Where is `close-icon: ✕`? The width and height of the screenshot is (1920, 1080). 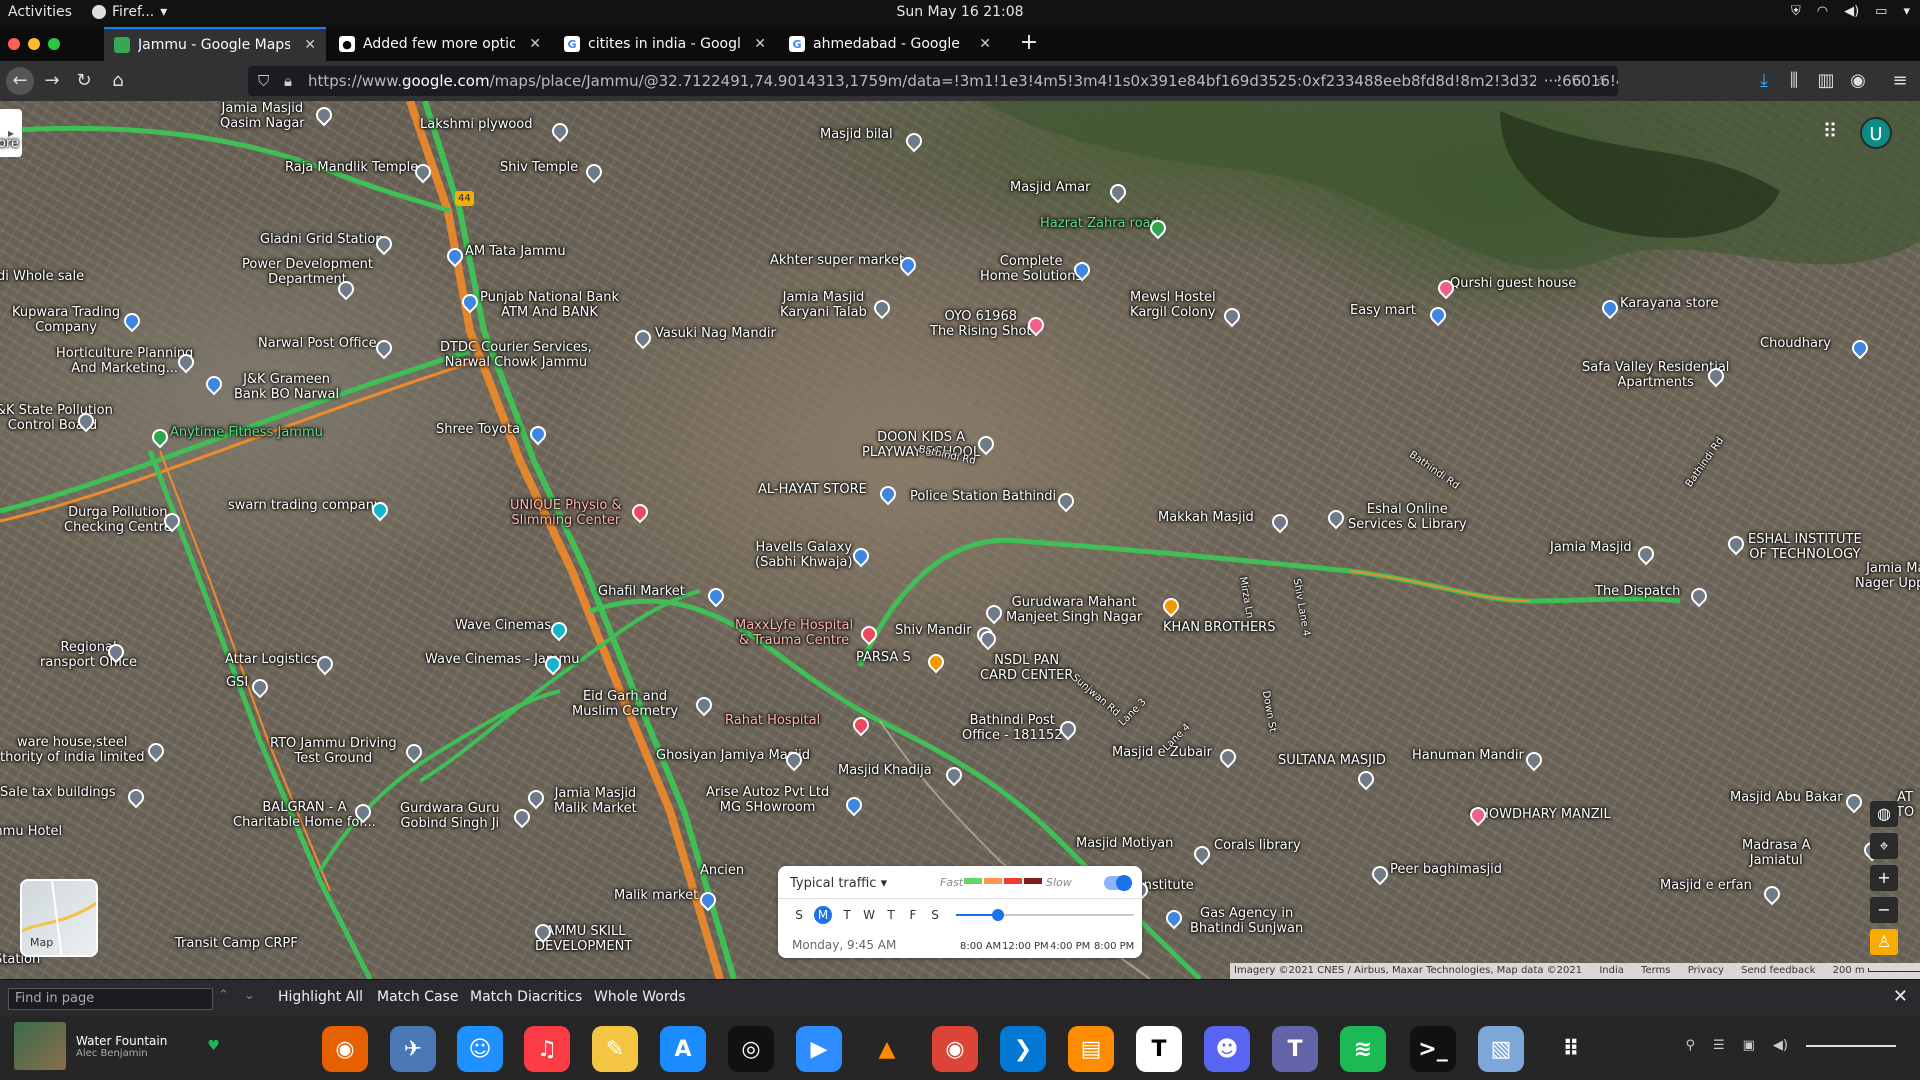
close-icon: ✕ is located at coordinates (1900, 996).